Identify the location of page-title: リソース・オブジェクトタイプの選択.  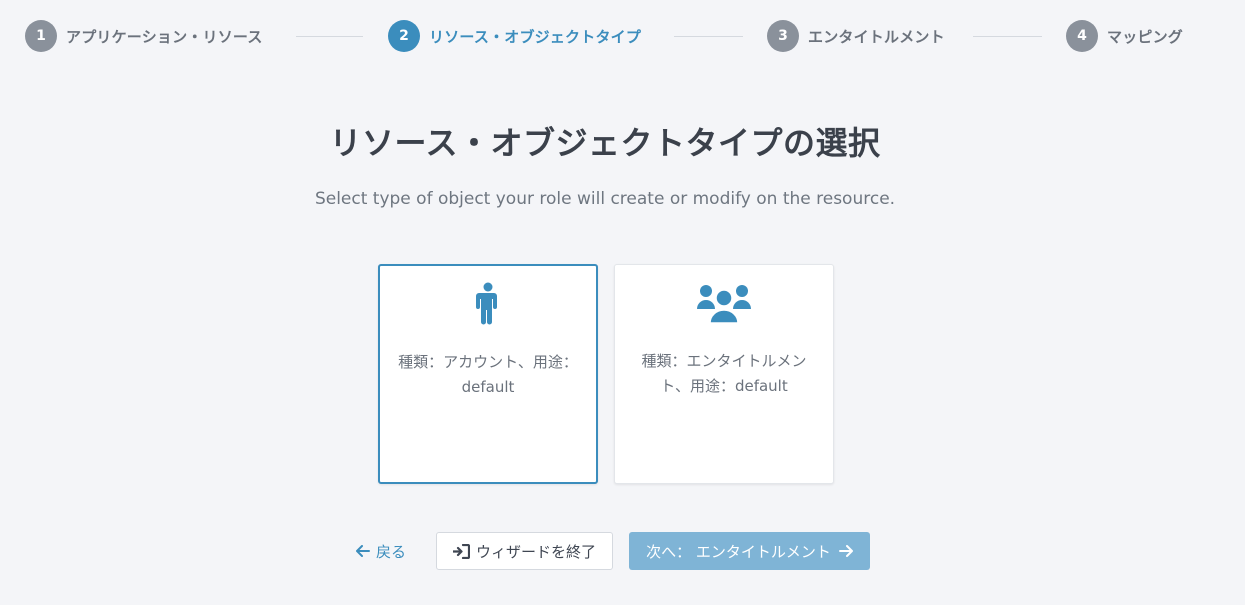
(605, 143).